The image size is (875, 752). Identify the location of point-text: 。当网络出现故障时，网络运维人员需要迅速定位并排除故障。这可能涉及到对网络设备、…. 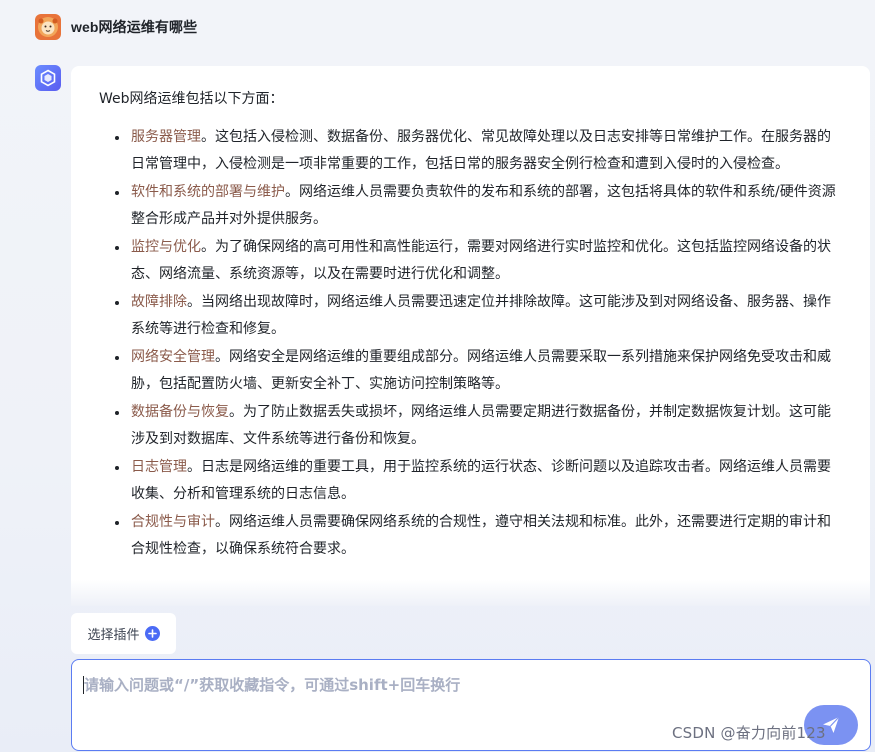
(481, 315).